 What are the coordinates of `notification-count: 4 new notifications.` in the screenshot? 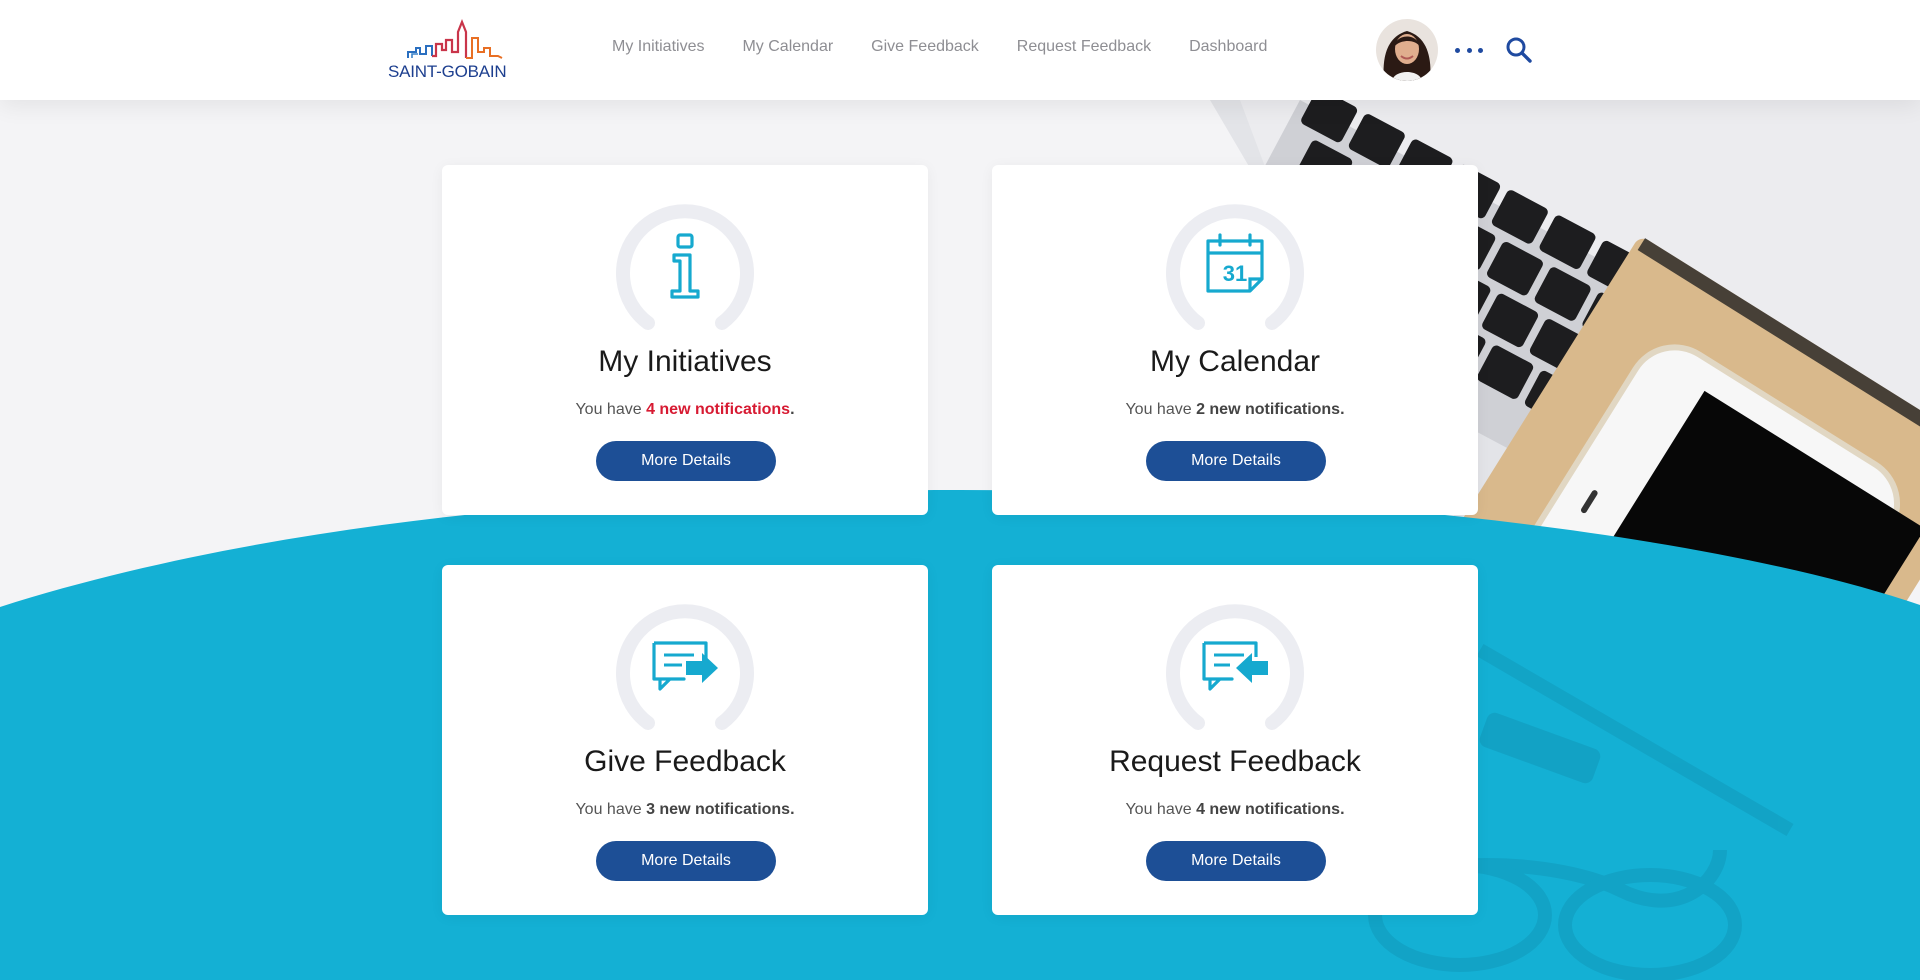 It's located at (1270, 809).